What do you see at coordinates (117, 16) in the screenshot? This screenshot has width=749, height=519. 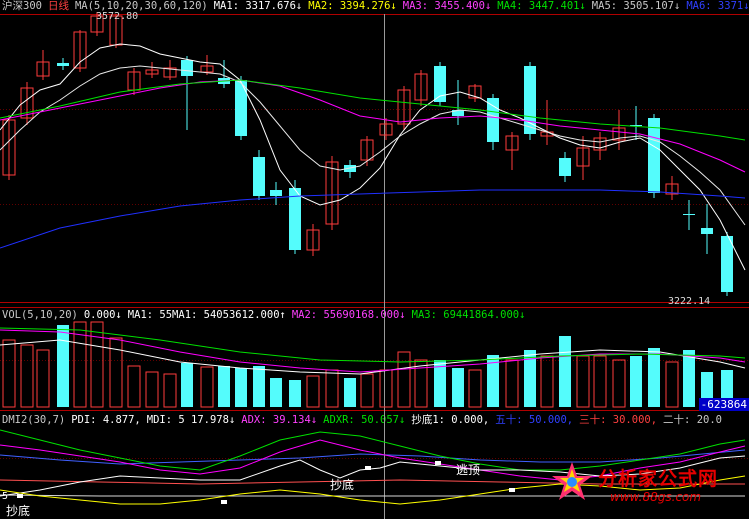 I see `high-price-label: 3572.80` at bounding box center [117, 16].